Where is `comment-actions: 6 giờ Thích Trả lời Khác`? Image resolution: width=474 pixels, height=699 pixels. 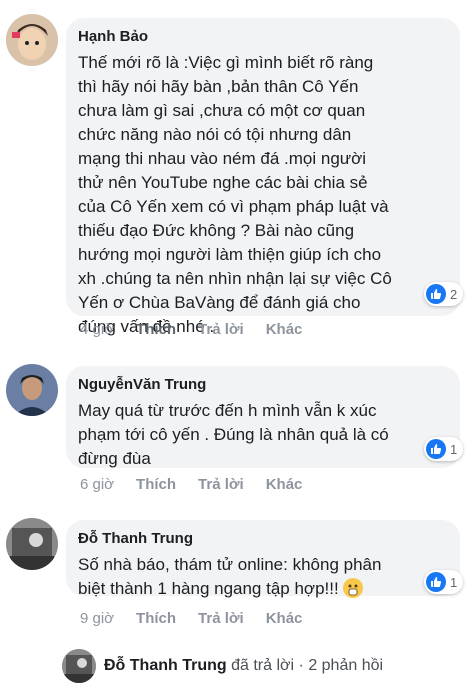 comment-actions: 6 giờ Thích Trả lời Khác is located at coordinates (202, 484).